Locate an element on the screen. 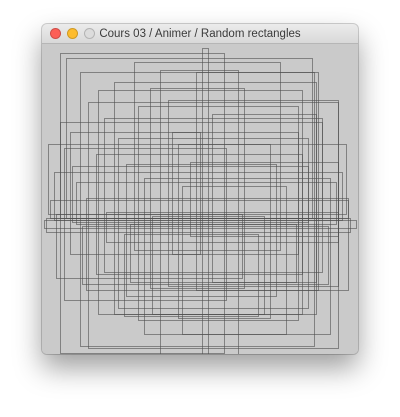 This screenshot has width=400, height=417. window-title: Cours 03 / Animer / Random rectangles is located at coordinates (200, 34).